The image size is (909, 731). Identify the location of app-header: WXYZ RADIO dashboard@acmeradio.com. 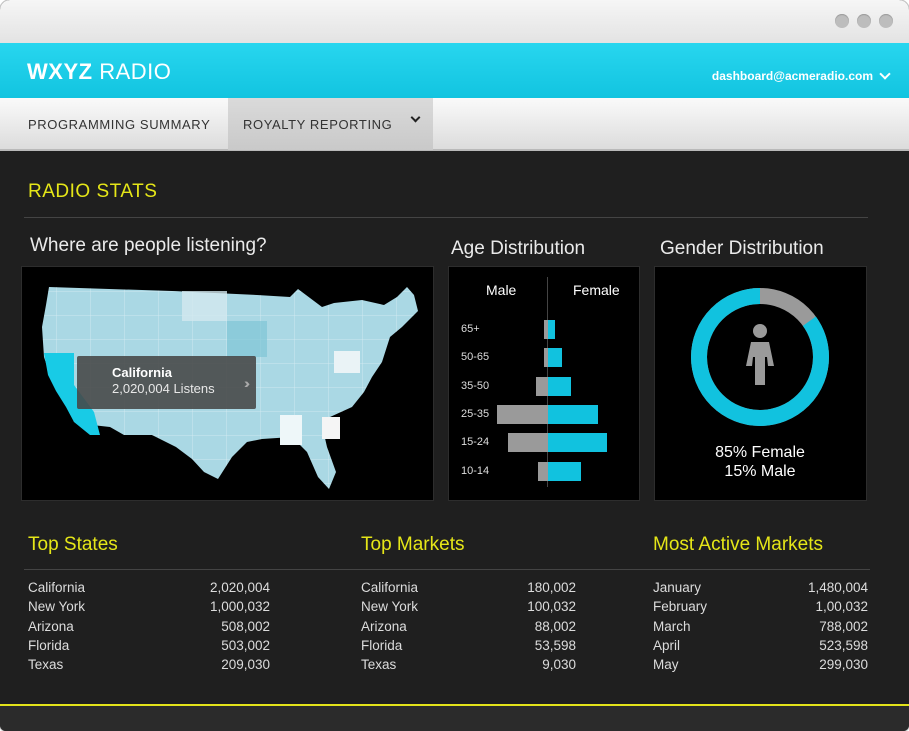
(454, 70).